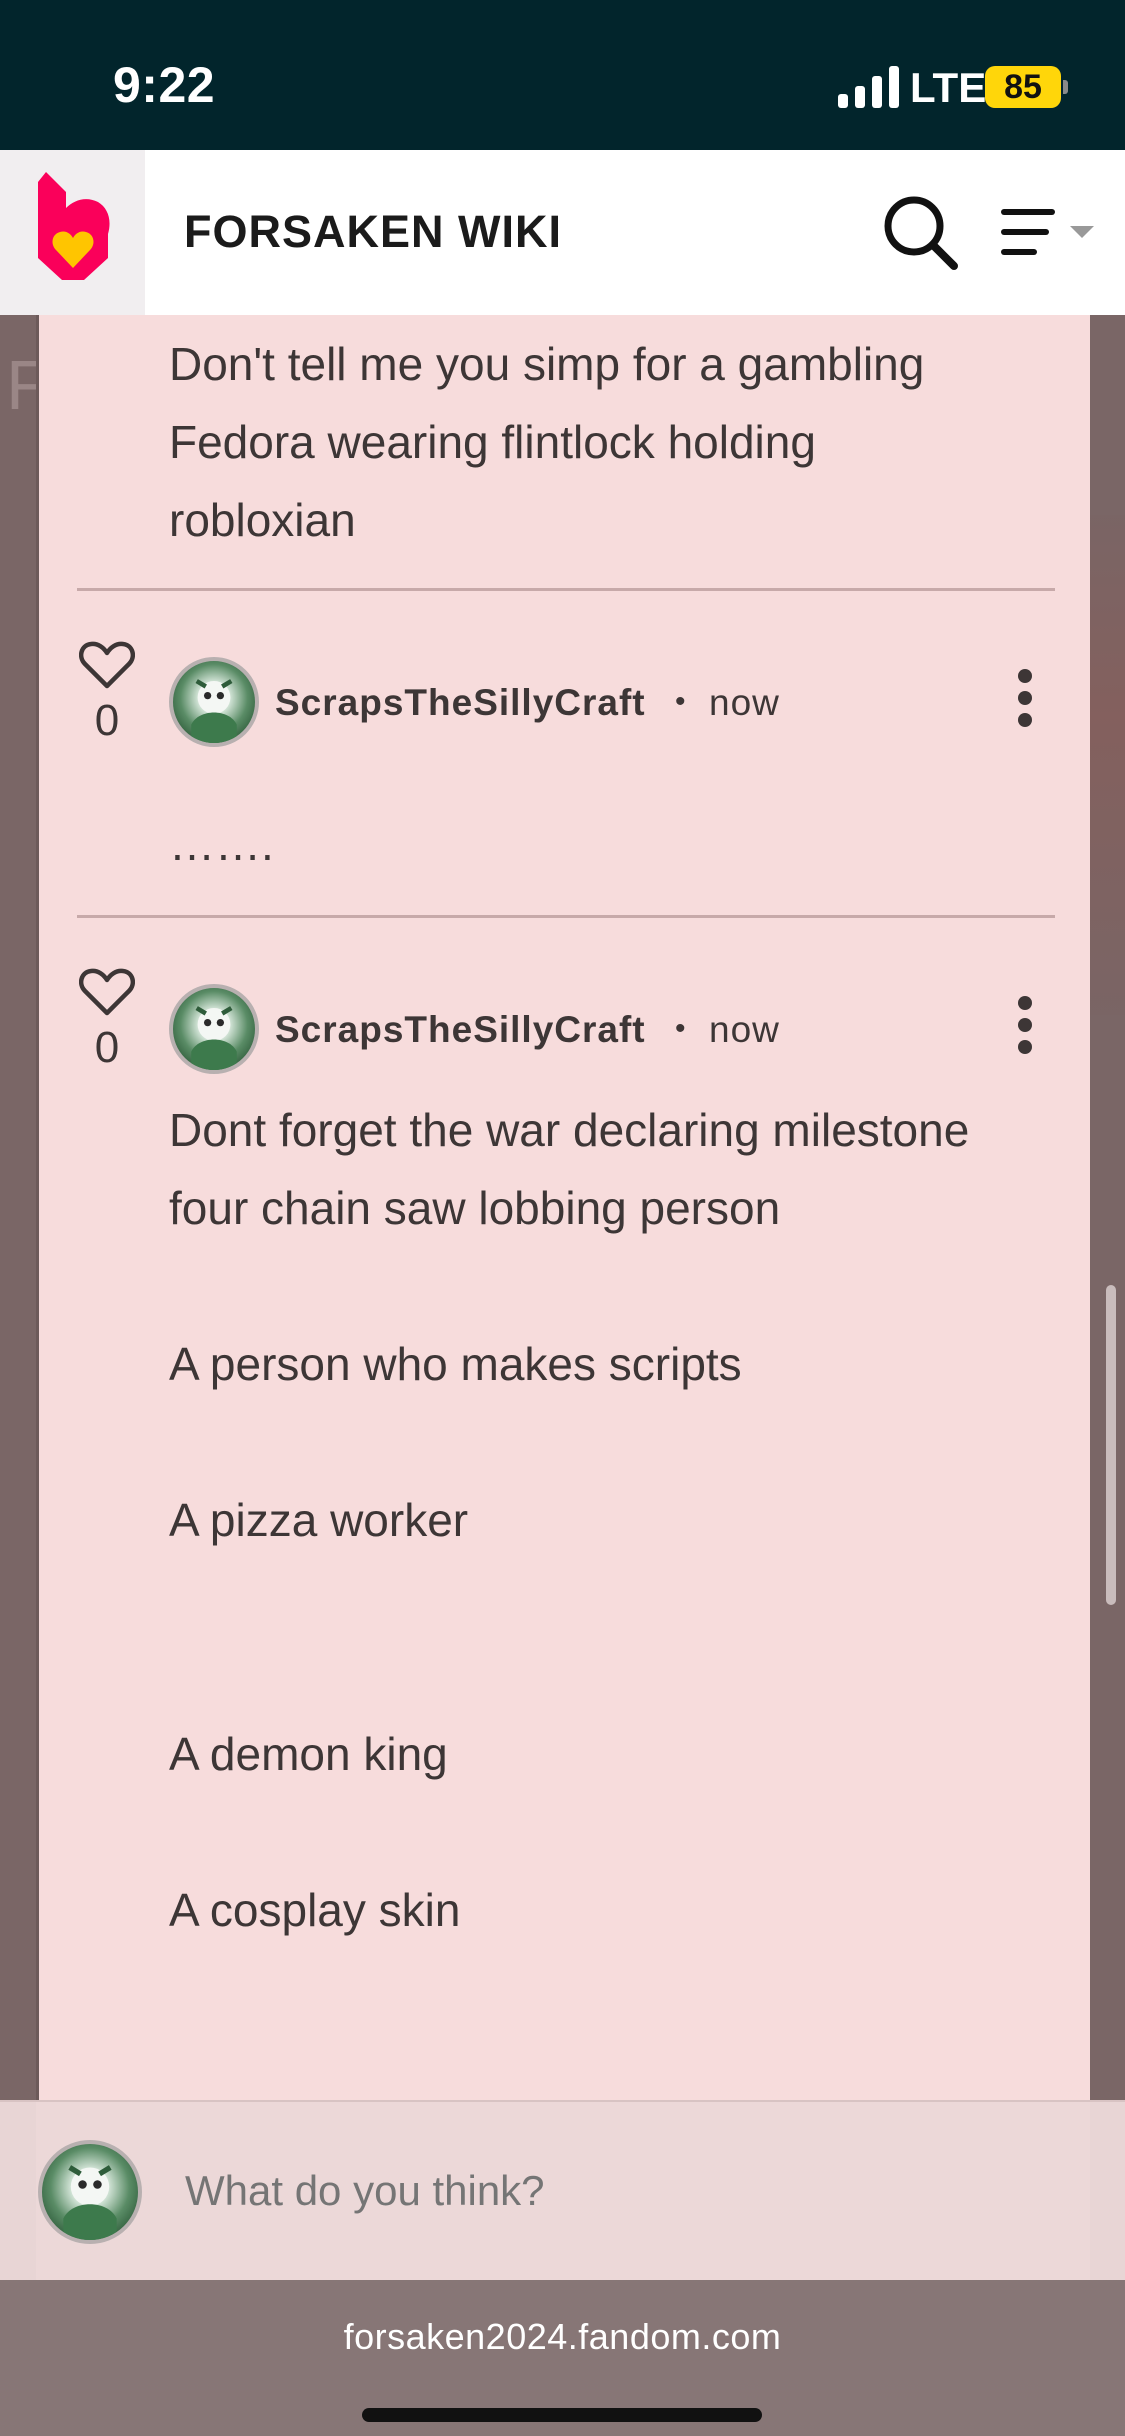 Image resolution: width=1125 pixels, height=2436 pixels. I want to click on search-icon, so click(920, 232).